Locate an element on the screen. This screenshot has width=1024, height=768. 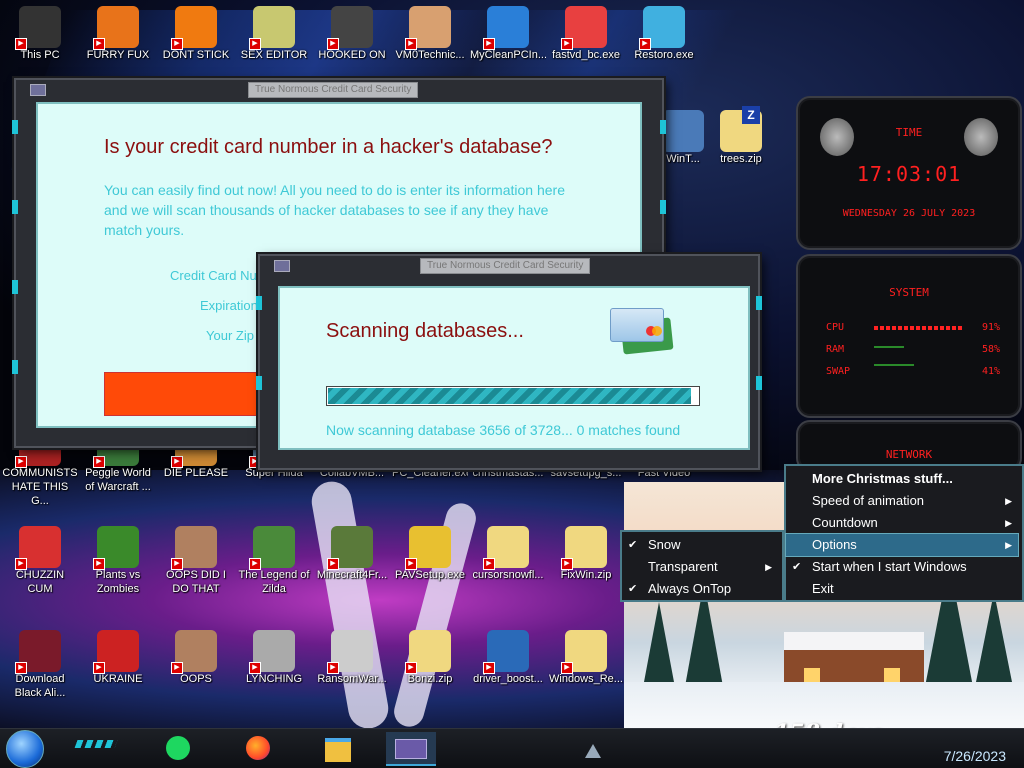
desktop-icon: ▶ PAVSetup.exe is located at coordinates (430, 554).